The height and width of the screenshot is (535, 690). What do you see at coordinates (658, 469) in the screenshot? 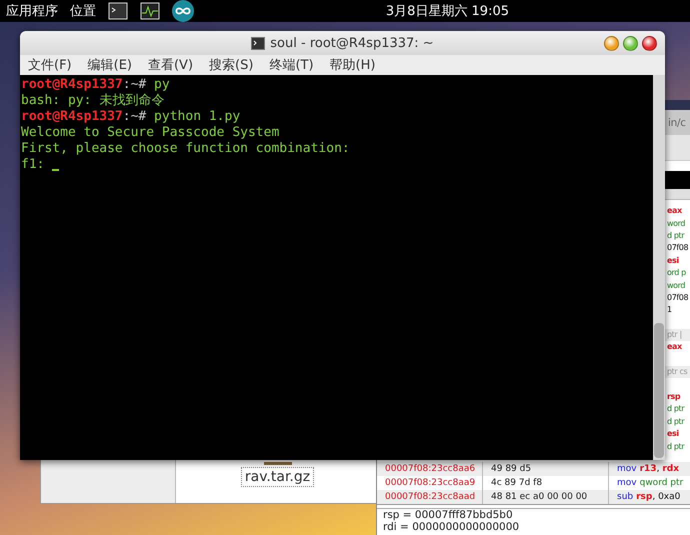
I see `operand: ,` at bounding box center [658, 469].